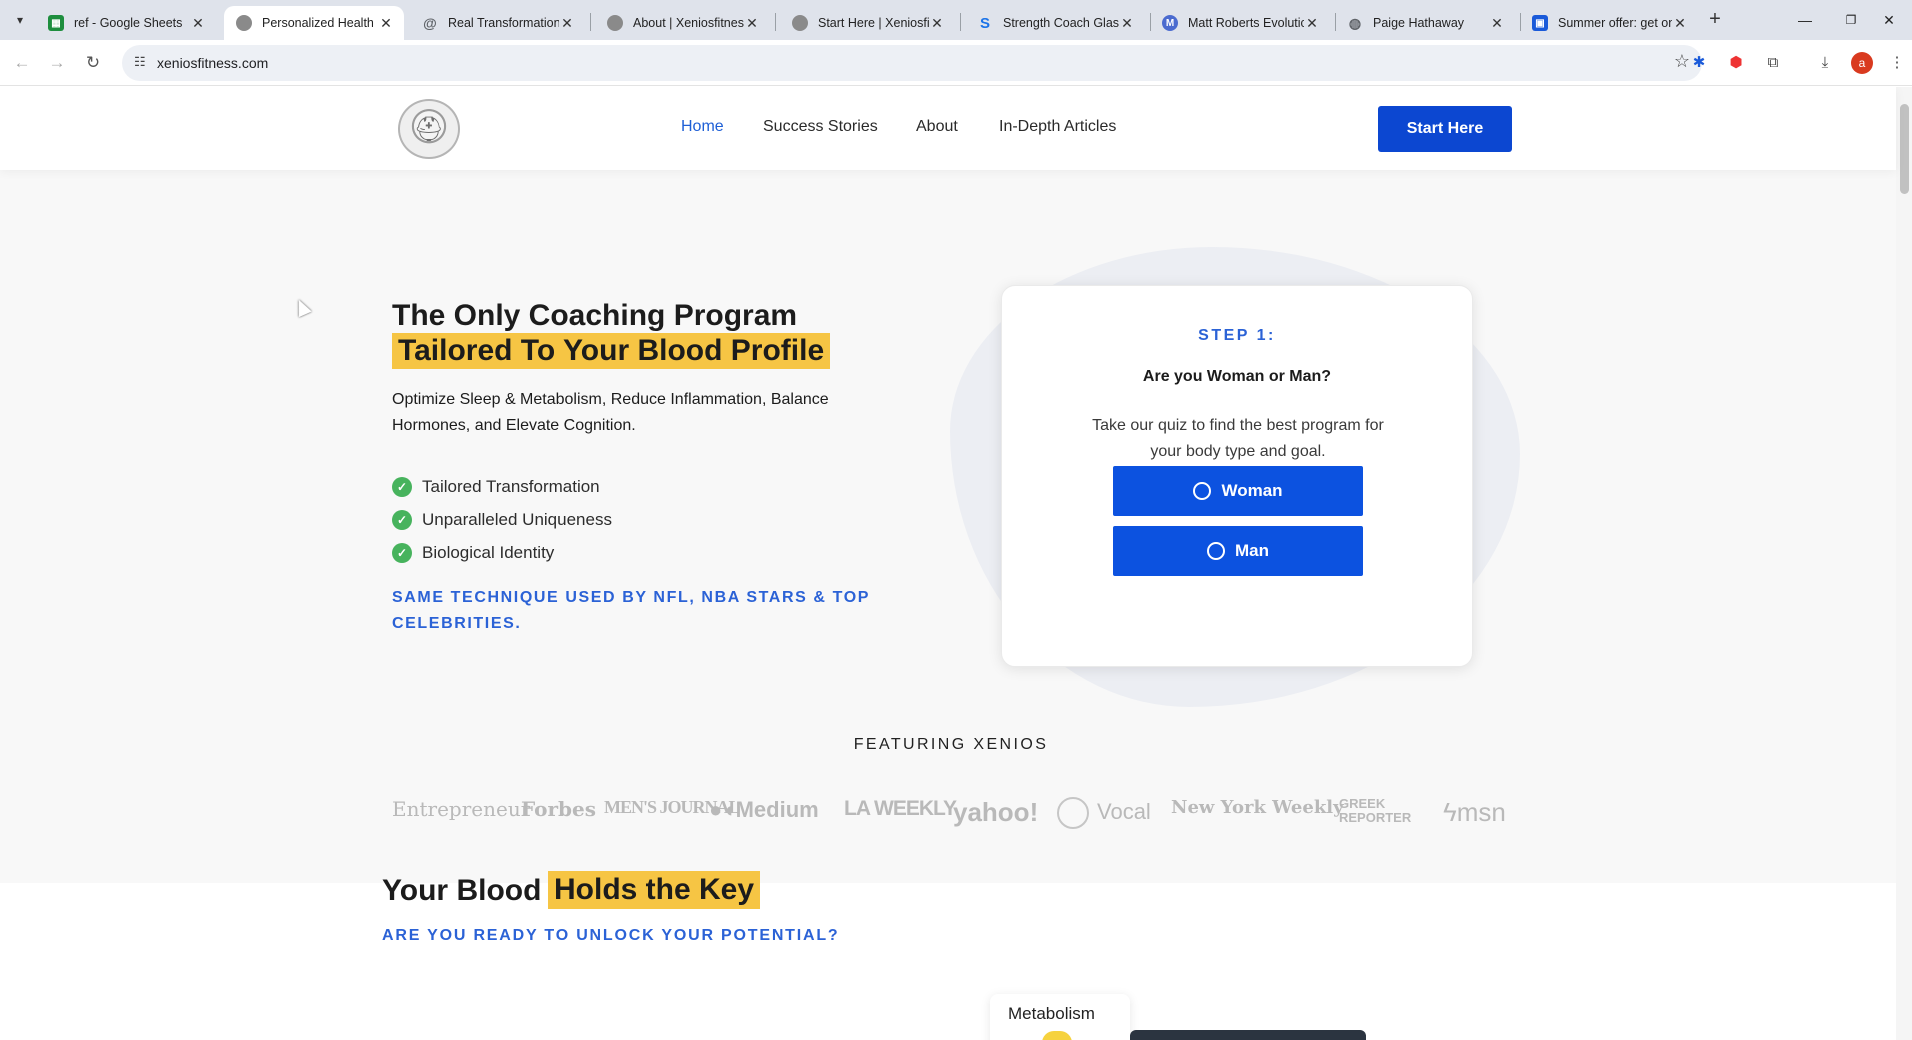 Image resolution: width=1912 pixels, height=1040 pixels. What do you see at coordinates (1124, 811) in the screenshot?
I see `press-logo-text: Vocal` at bounding box center [1124, 811].